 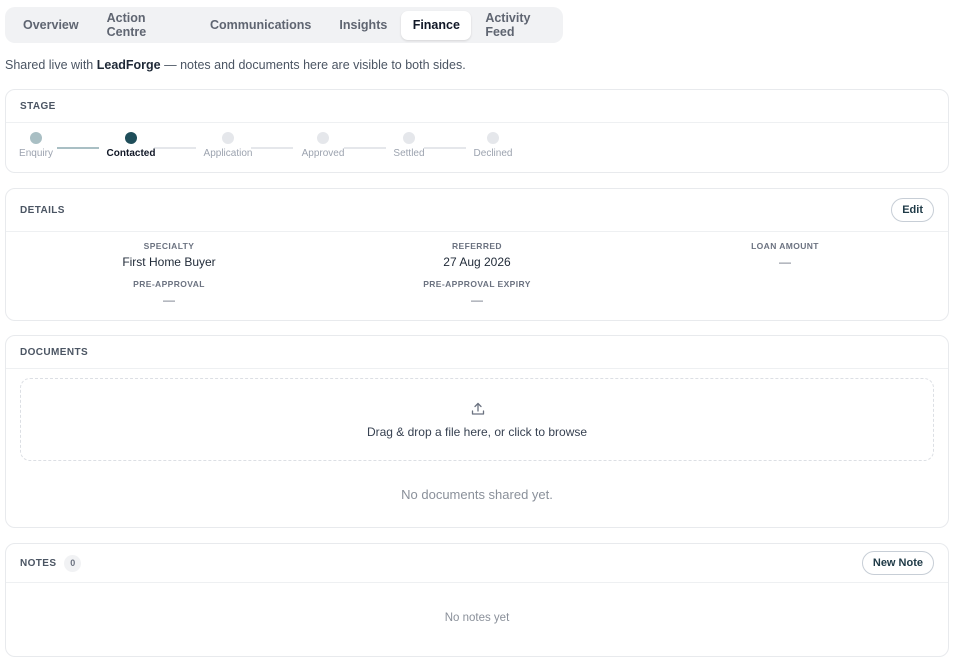 I want to click on field-label: SPECIALTY, so click(x=169, y=246).